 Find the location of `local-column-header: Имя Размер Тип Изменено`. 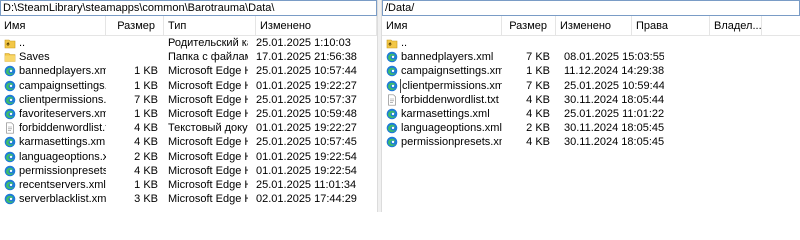

local-column-header: Имя Размер Тип Изменено is located at coordinates (188, 26).